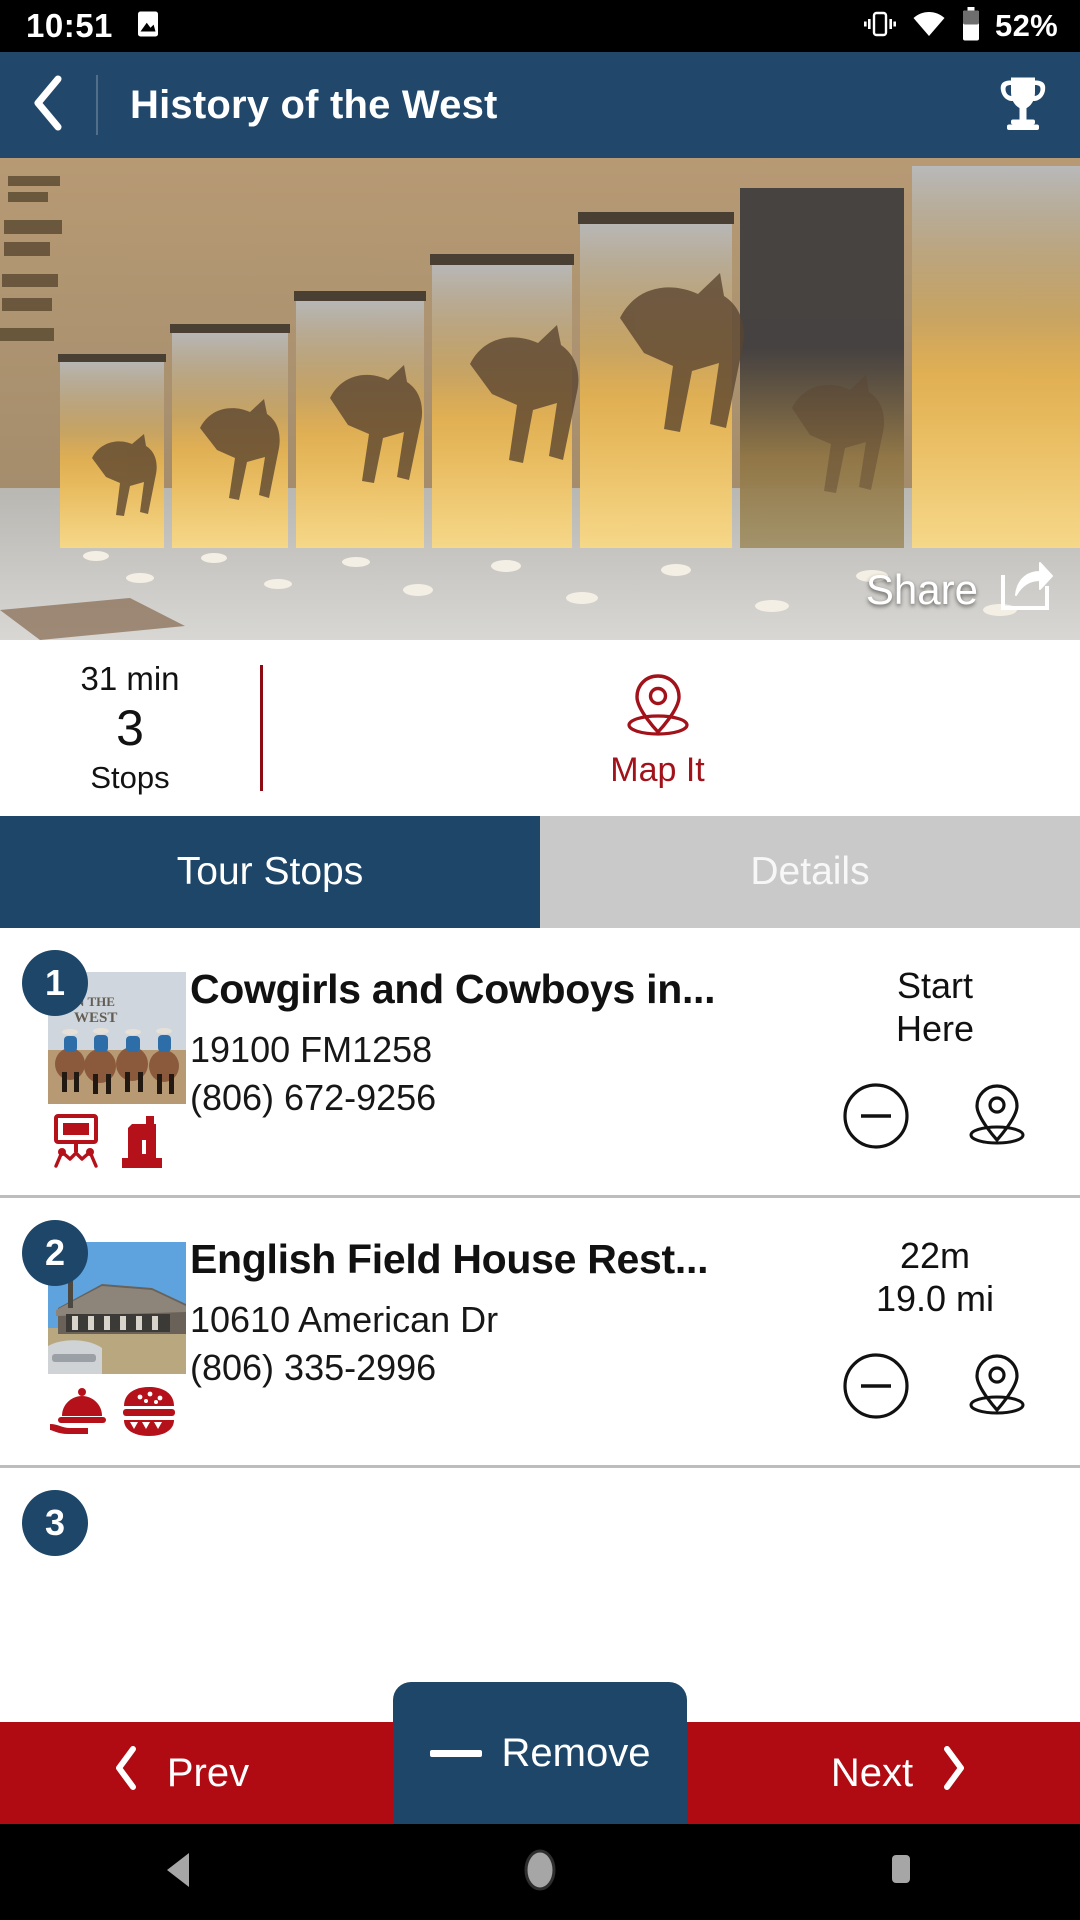  What do you see at coordinates (935, 1255) in the screenshot?
I see `stop-meta-line-1: 22m` at bounding box center [935, 1255].